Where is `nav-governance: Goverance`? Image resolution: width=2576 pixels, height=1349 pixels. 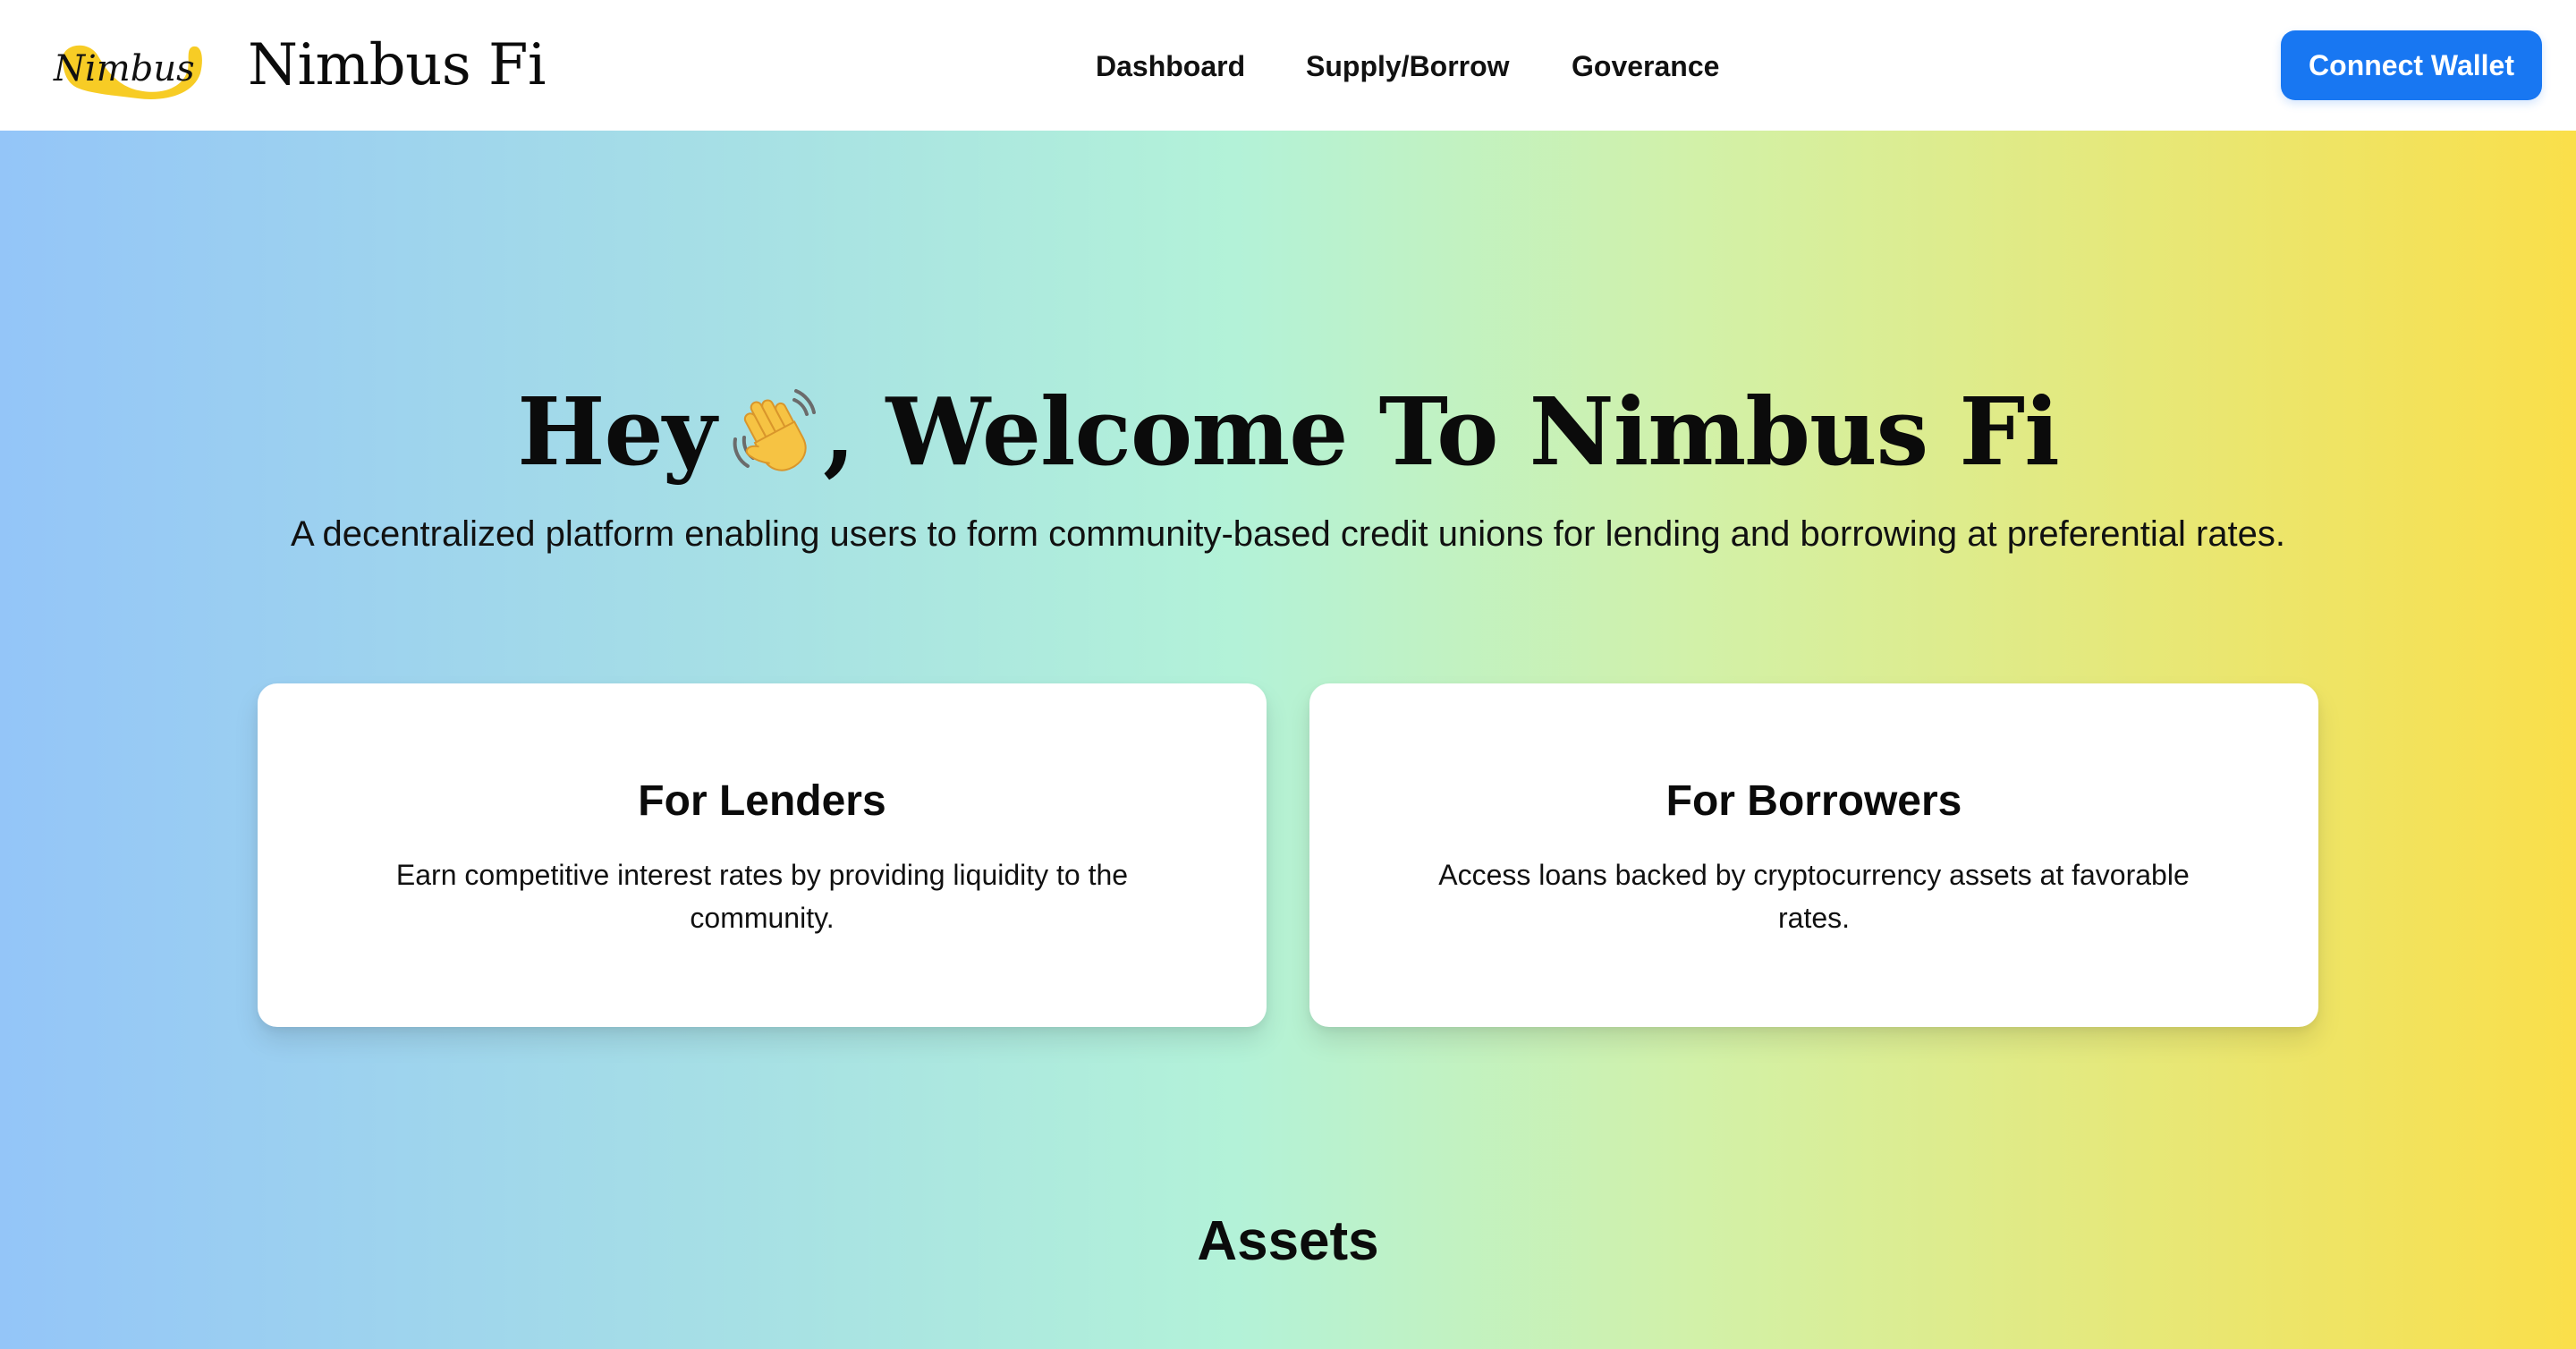 nav-governance: Goverance is located at coordinates (1645, 66).